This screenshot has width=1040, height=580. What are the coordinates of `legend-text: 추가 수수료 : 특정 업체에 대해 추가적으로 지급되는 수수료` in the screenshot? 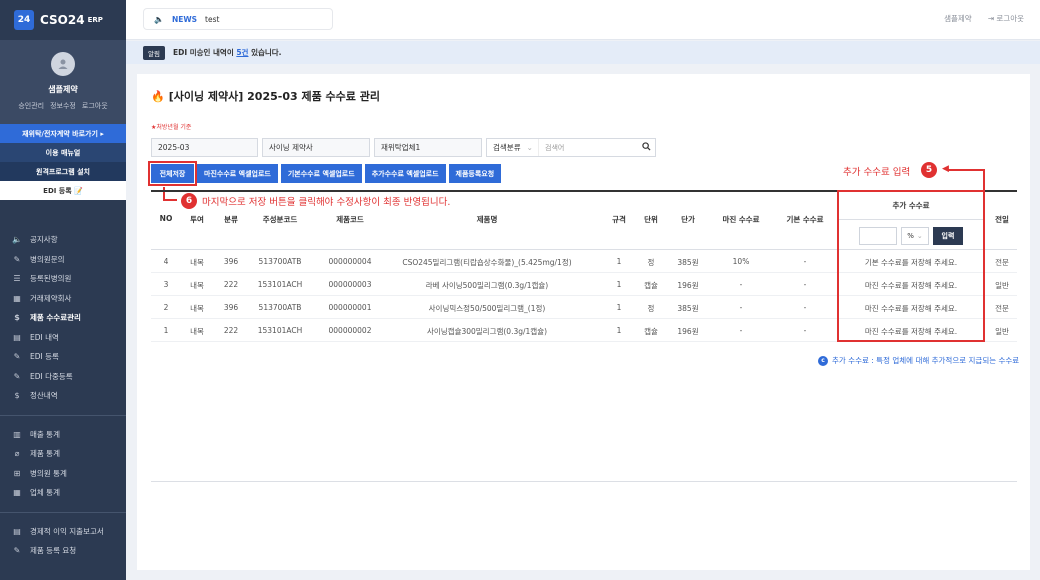 It's located at (926, 360).